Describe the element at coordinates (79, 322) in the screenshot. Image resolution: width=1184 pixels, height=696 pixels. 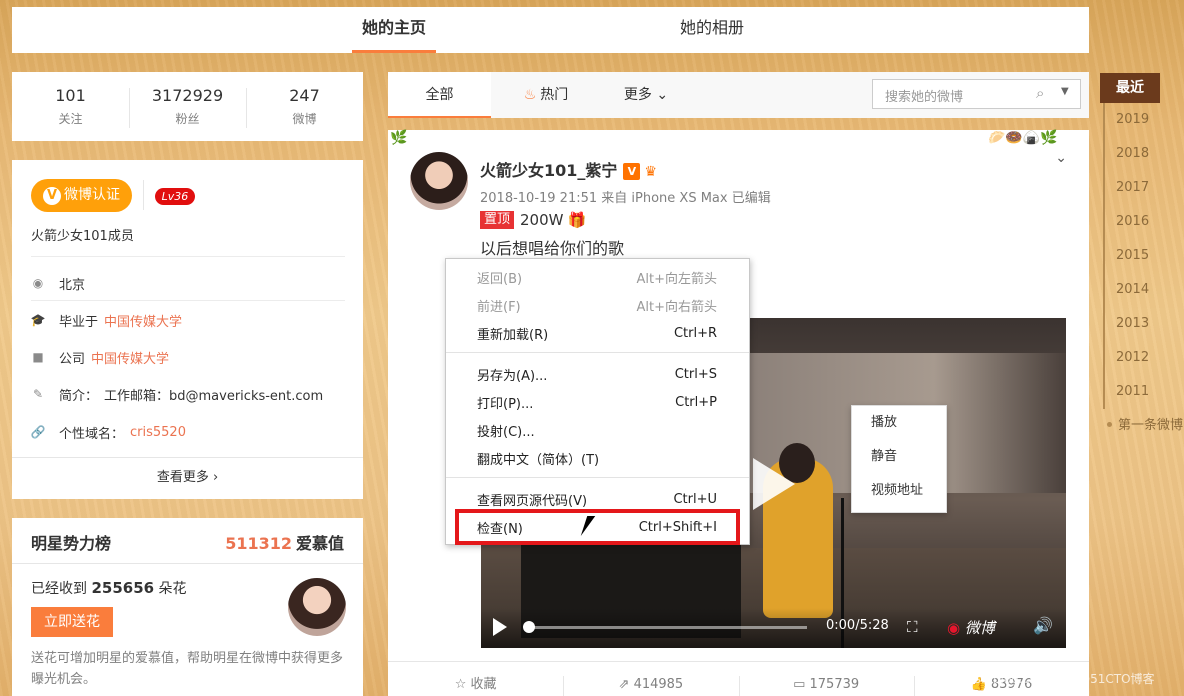
I see `education-prefix: 毕业于` at that location.